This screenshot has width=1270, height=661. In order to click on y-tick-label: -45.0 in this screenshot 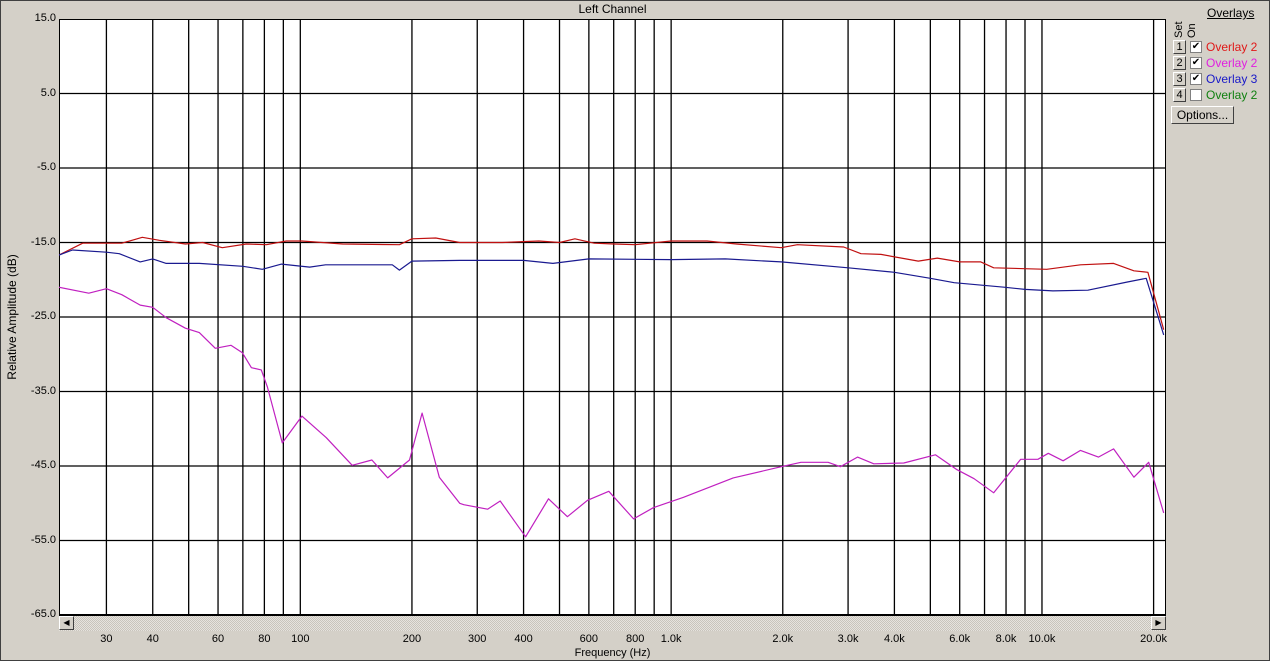, I will do `click(43, 465)`.